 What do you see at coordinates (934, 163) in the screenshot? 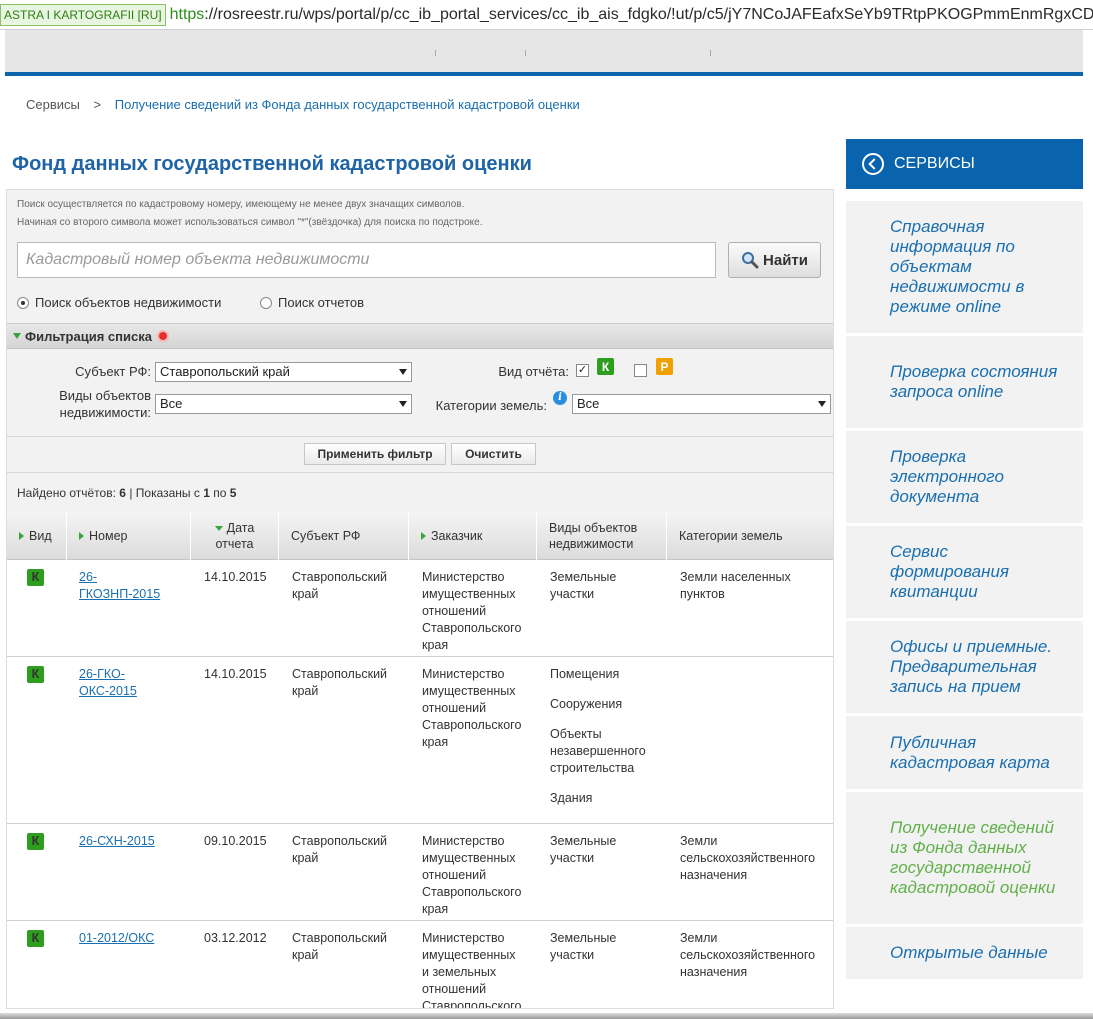
I see `services-title: СЕРВИСЫ` at bounding box center [934, 163].